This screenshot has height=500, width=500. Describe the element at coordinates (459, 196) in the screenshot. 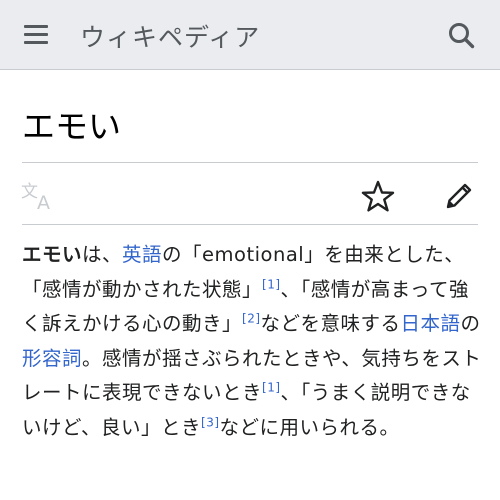

I see `pencil-edit-icon` at that location.